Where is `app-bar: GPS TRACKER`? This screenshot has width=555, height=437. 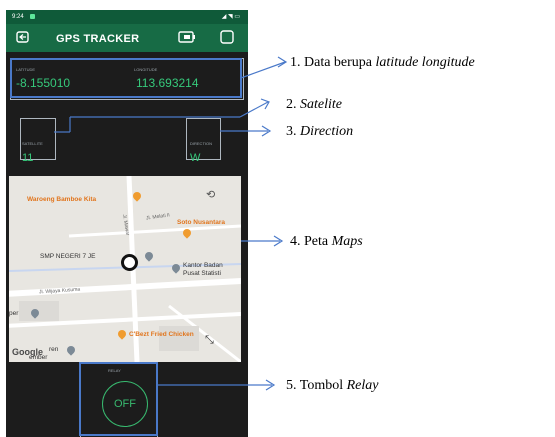
app-bar: GPS TRACKER is located at coordinates (127, 38).